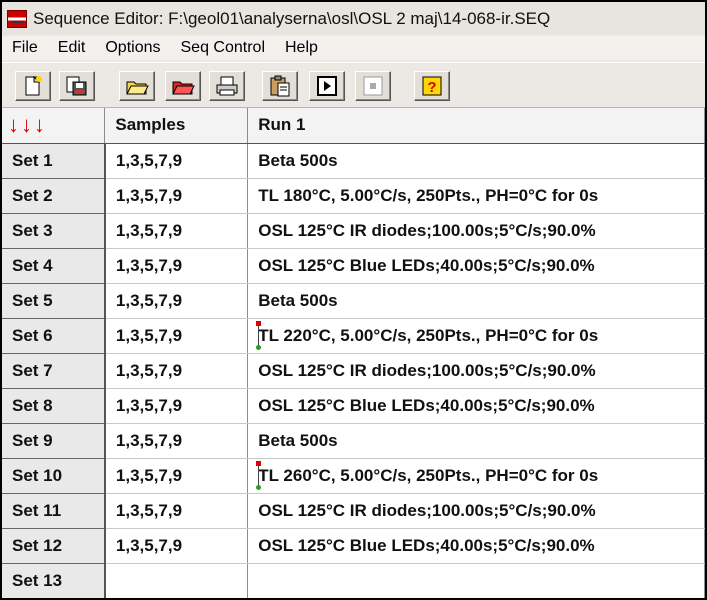  I want to click on table-row: Set 13, so click(353, 580).